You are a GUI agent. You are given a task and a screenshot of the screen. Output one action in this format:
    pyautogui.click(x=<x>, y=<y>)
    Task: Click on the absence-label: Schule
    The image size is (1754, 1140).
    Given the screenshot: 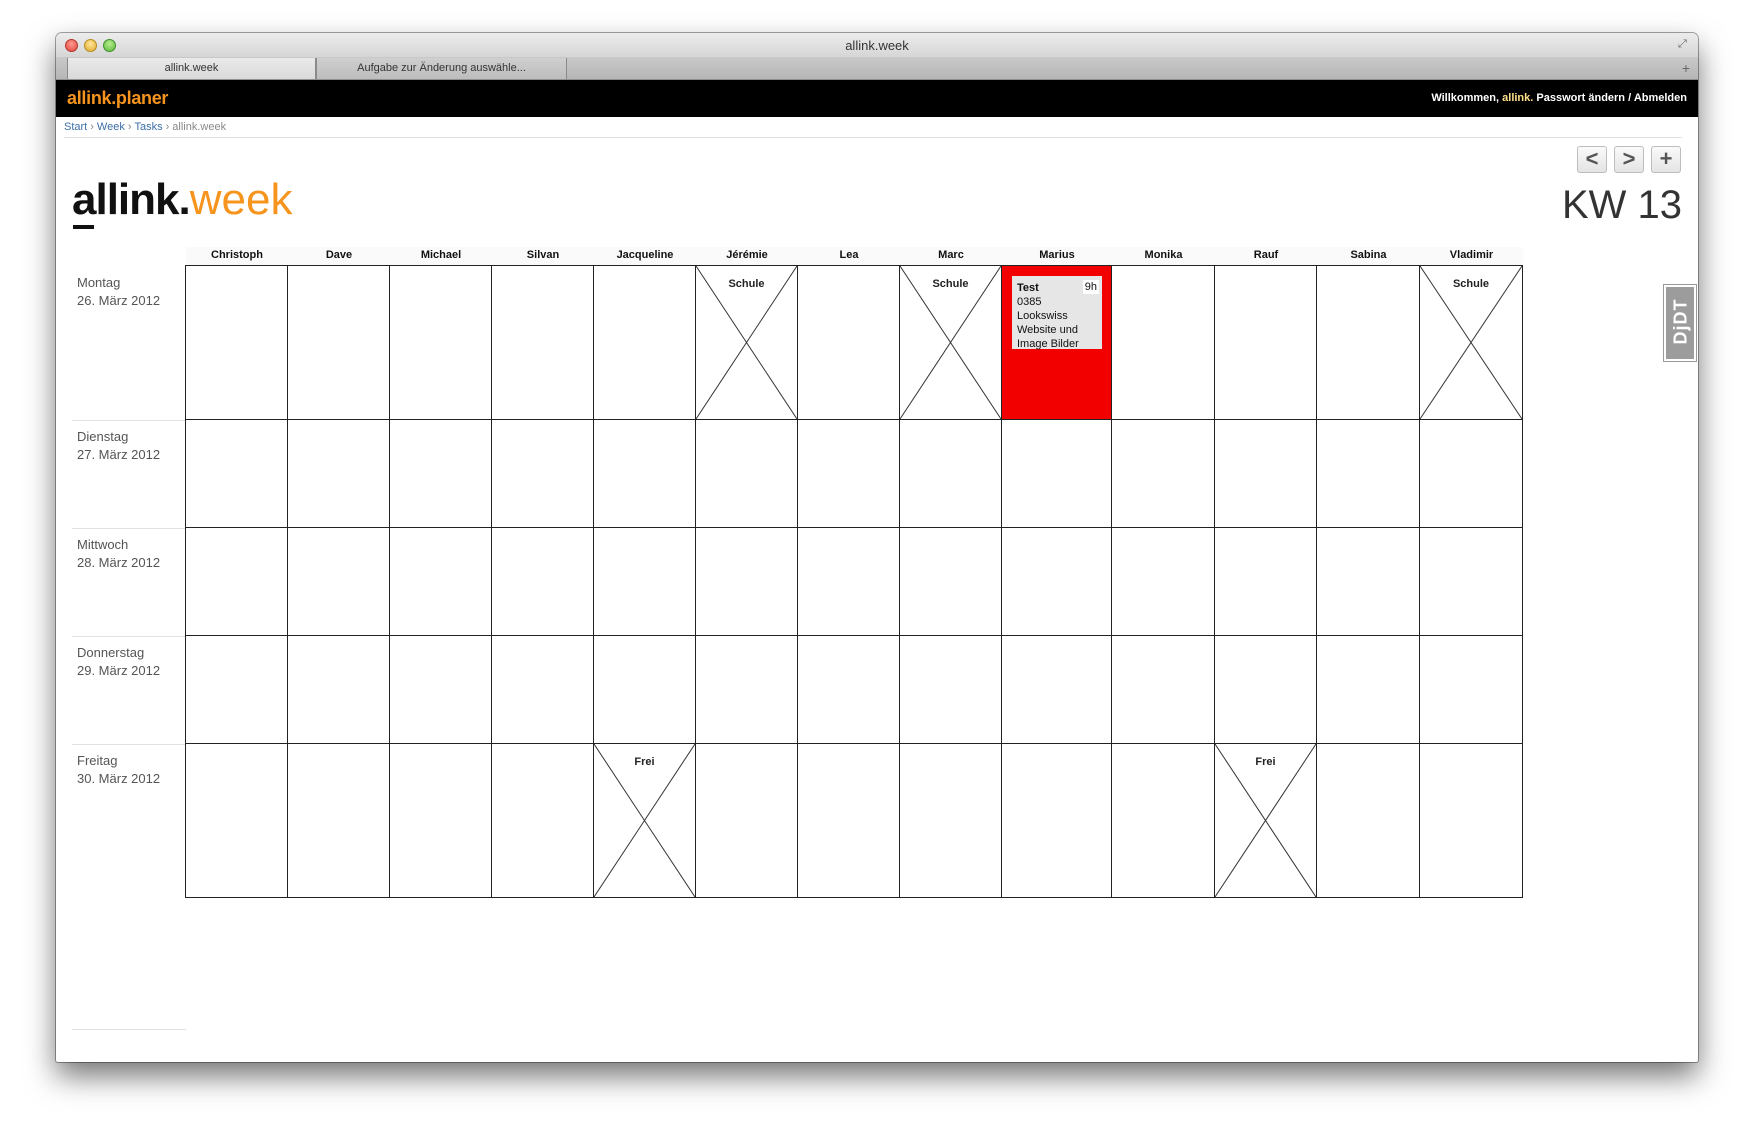 What is the action you would take?
    pyautogui.click(x=950, y=284)
    